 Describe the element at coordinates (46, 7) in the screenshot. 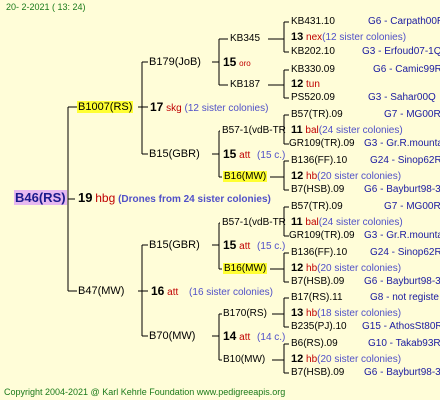

I see `report-date: 20- 2-2021 ( 13: 24)` at that location.